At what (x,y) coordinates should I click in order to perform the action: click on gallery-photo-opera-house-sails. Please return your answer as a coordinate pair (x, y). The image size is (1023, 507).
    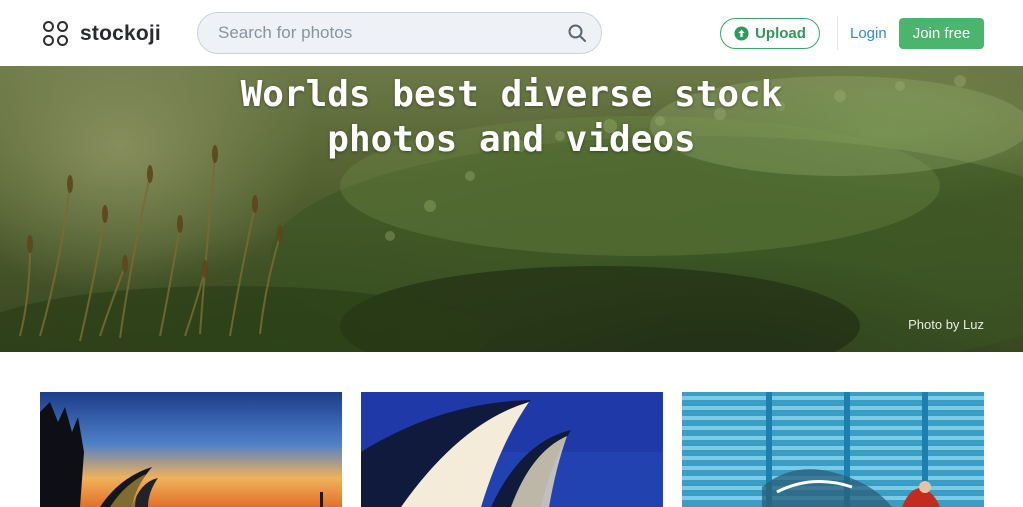
    Looking at the image, I should click on (512, 449).